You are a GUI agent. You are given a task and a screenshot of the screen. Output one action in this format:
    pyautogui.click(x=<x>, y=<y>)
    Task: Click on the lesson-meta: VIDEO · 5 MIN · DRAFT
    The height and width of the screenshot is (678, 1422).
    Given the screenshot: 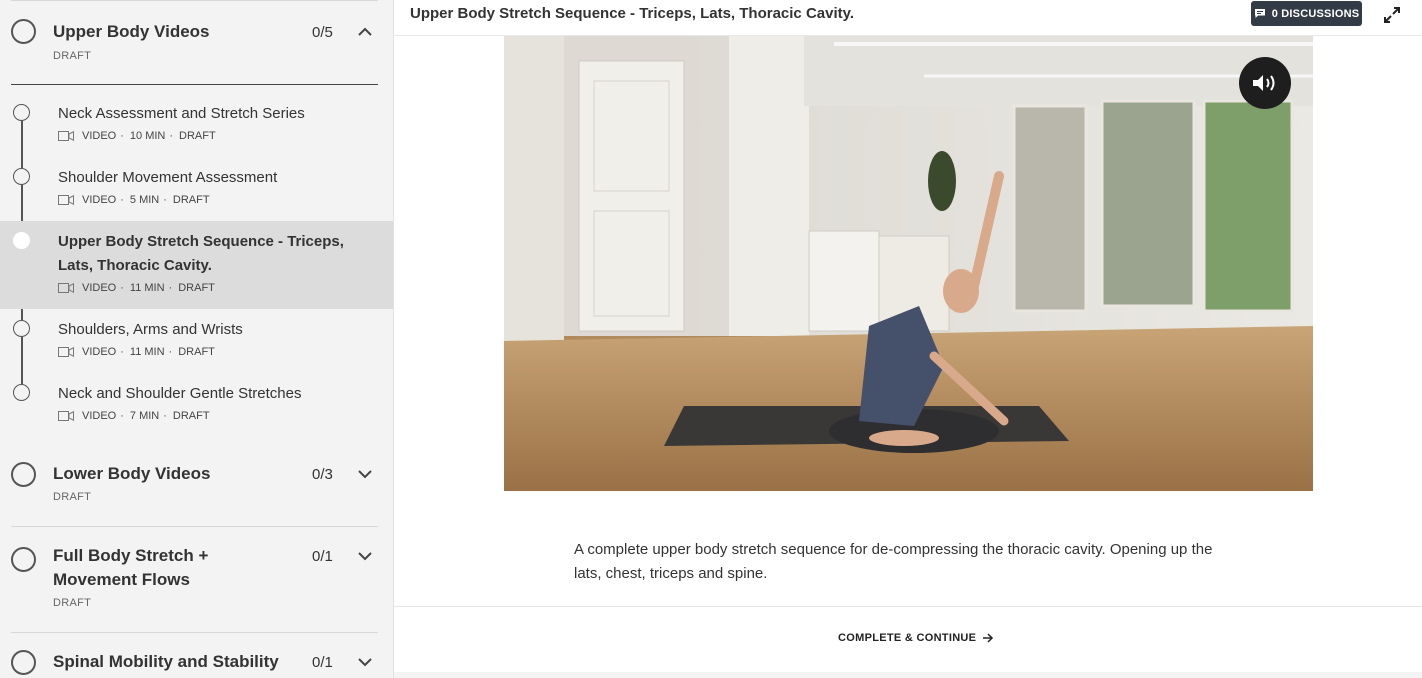 What is the action you would take?
    pyautogui.click(x=134, y=200)
    